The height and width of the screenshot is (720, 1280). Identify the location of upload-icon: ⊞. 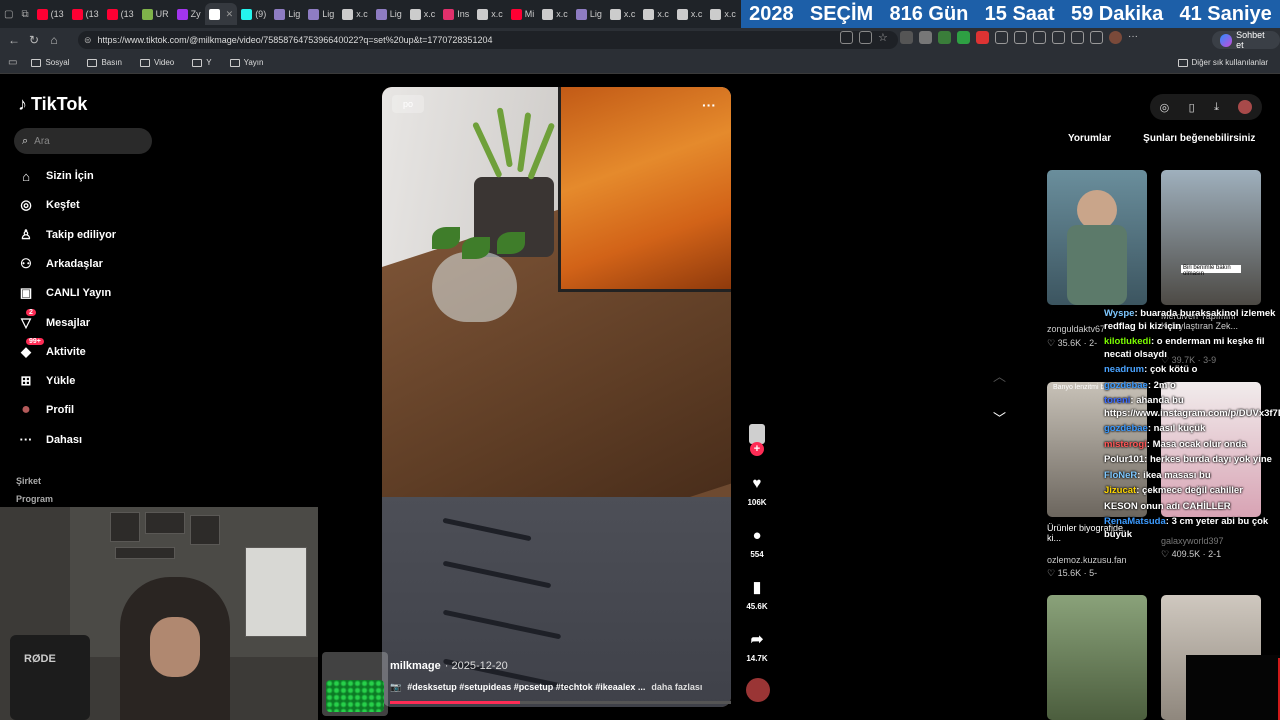
(26, 381).